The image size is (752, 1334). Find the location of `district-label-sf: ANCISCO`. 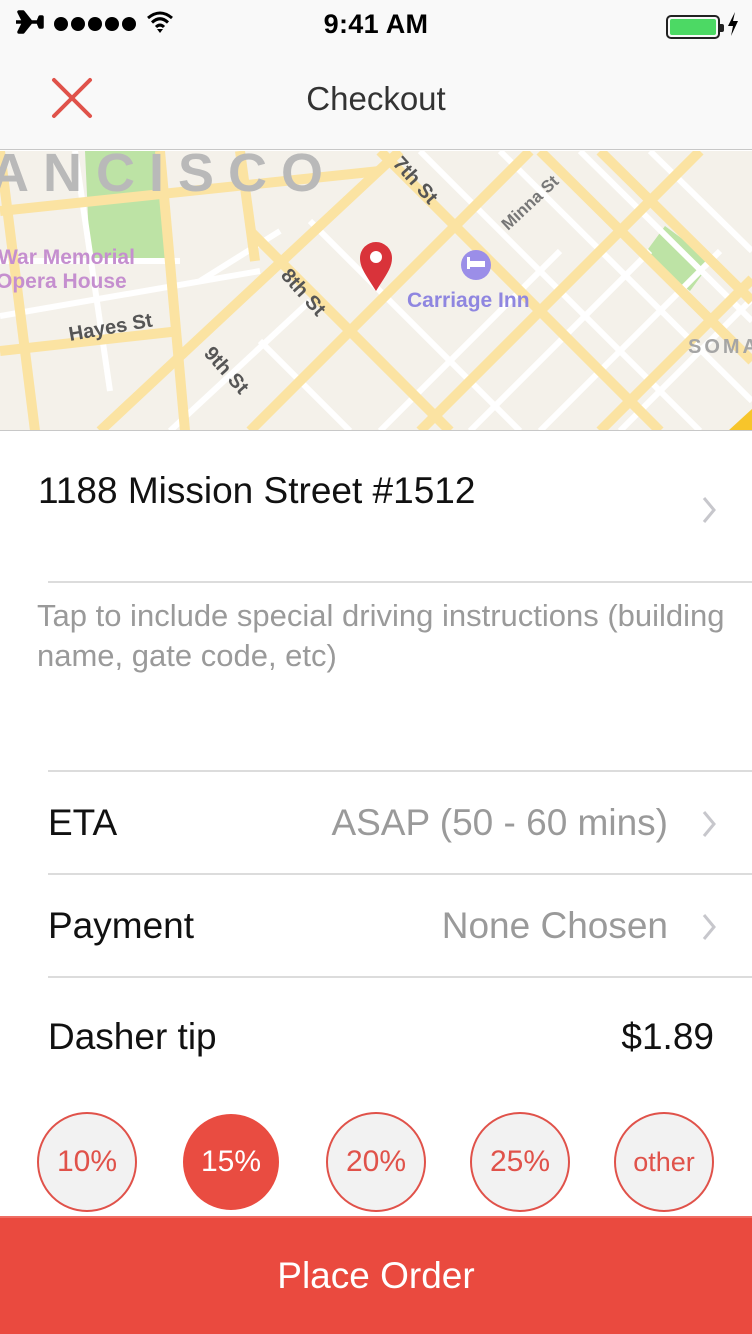

district-label-sf: ANCISCO is located at coordinates (168, 177).